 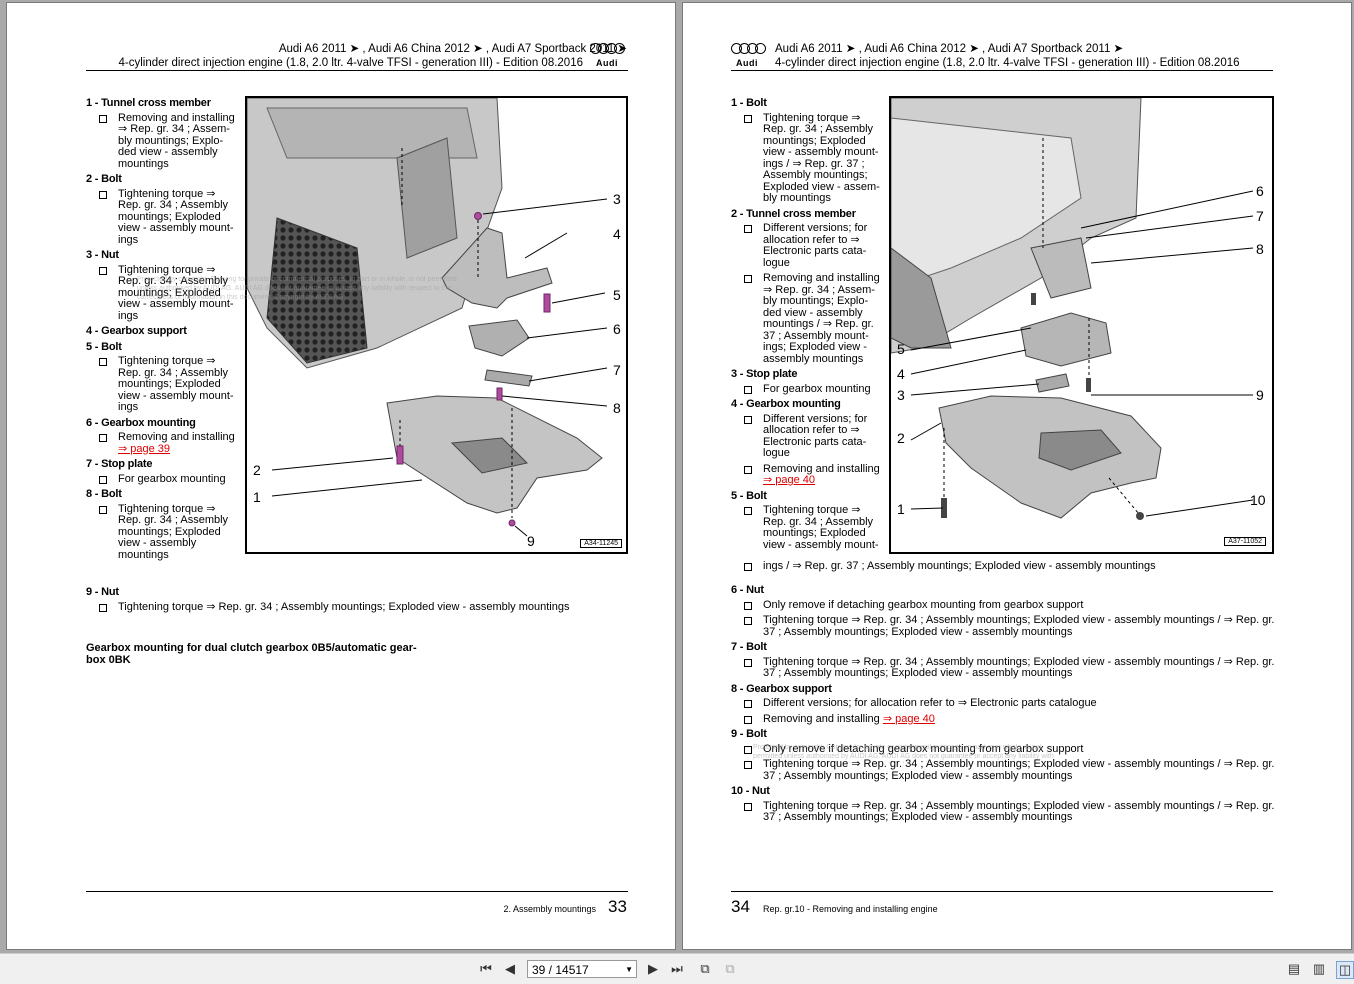 What do you see at coordinates (108, 660) in the screenshot?
I see `section-heading-line-2: box 0BK` at bounding box center [108, 660].